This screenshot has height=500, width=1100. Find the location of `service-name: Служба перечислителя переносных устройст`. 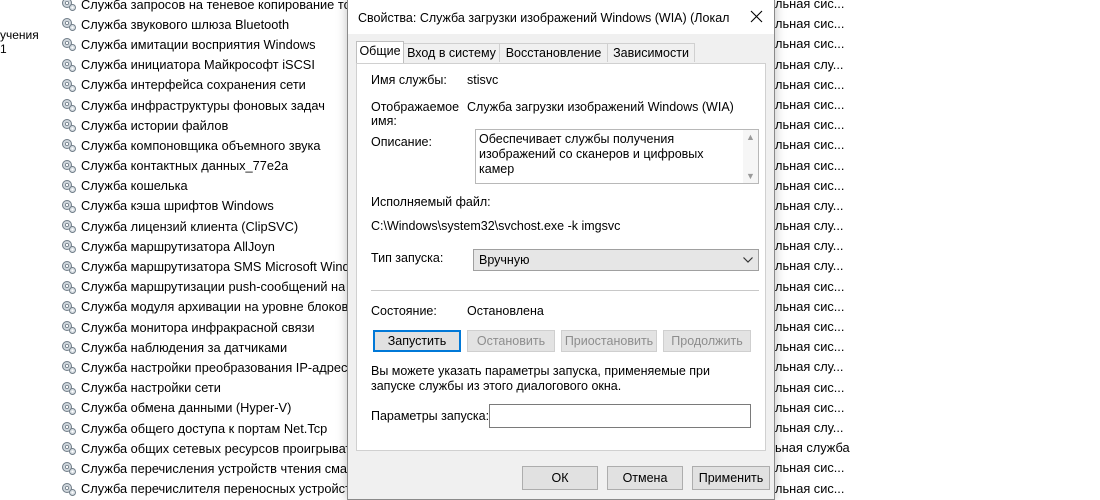

service-name: Служба перечислителя переносных устройст is located at coordinates (216, 489).